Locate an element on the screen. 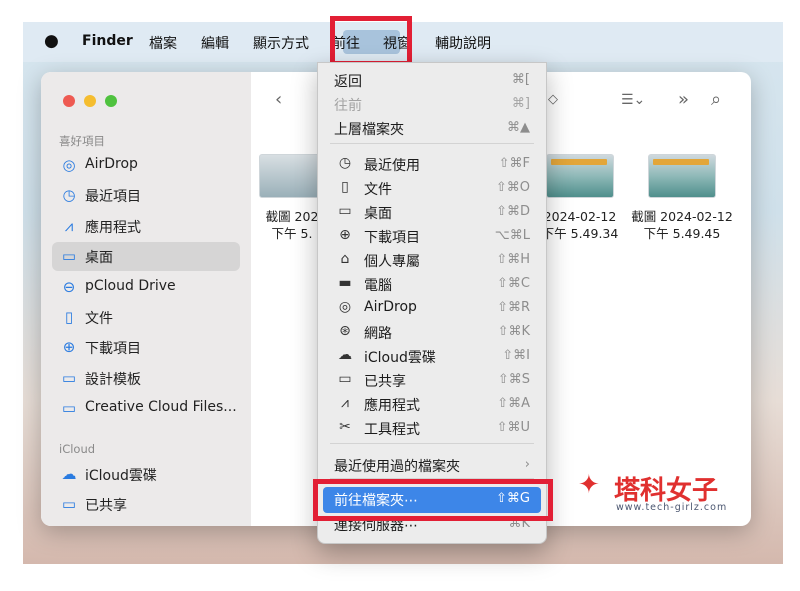  menu-icloud: ☁ iCloud雲碟 ⇧⌘I is located at coordinates (432, 357).